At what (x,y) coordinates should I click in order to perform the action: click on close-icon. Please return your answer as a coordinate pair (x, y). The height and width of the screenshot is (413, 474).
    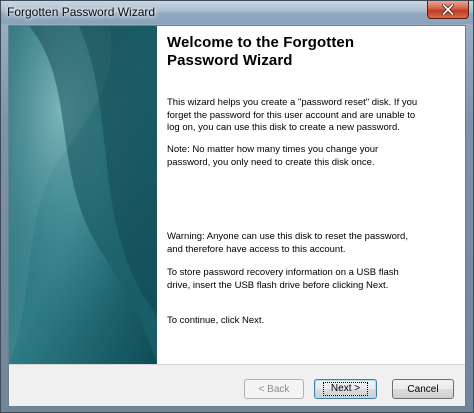
    Looking at the image, I should click on (448, 9).